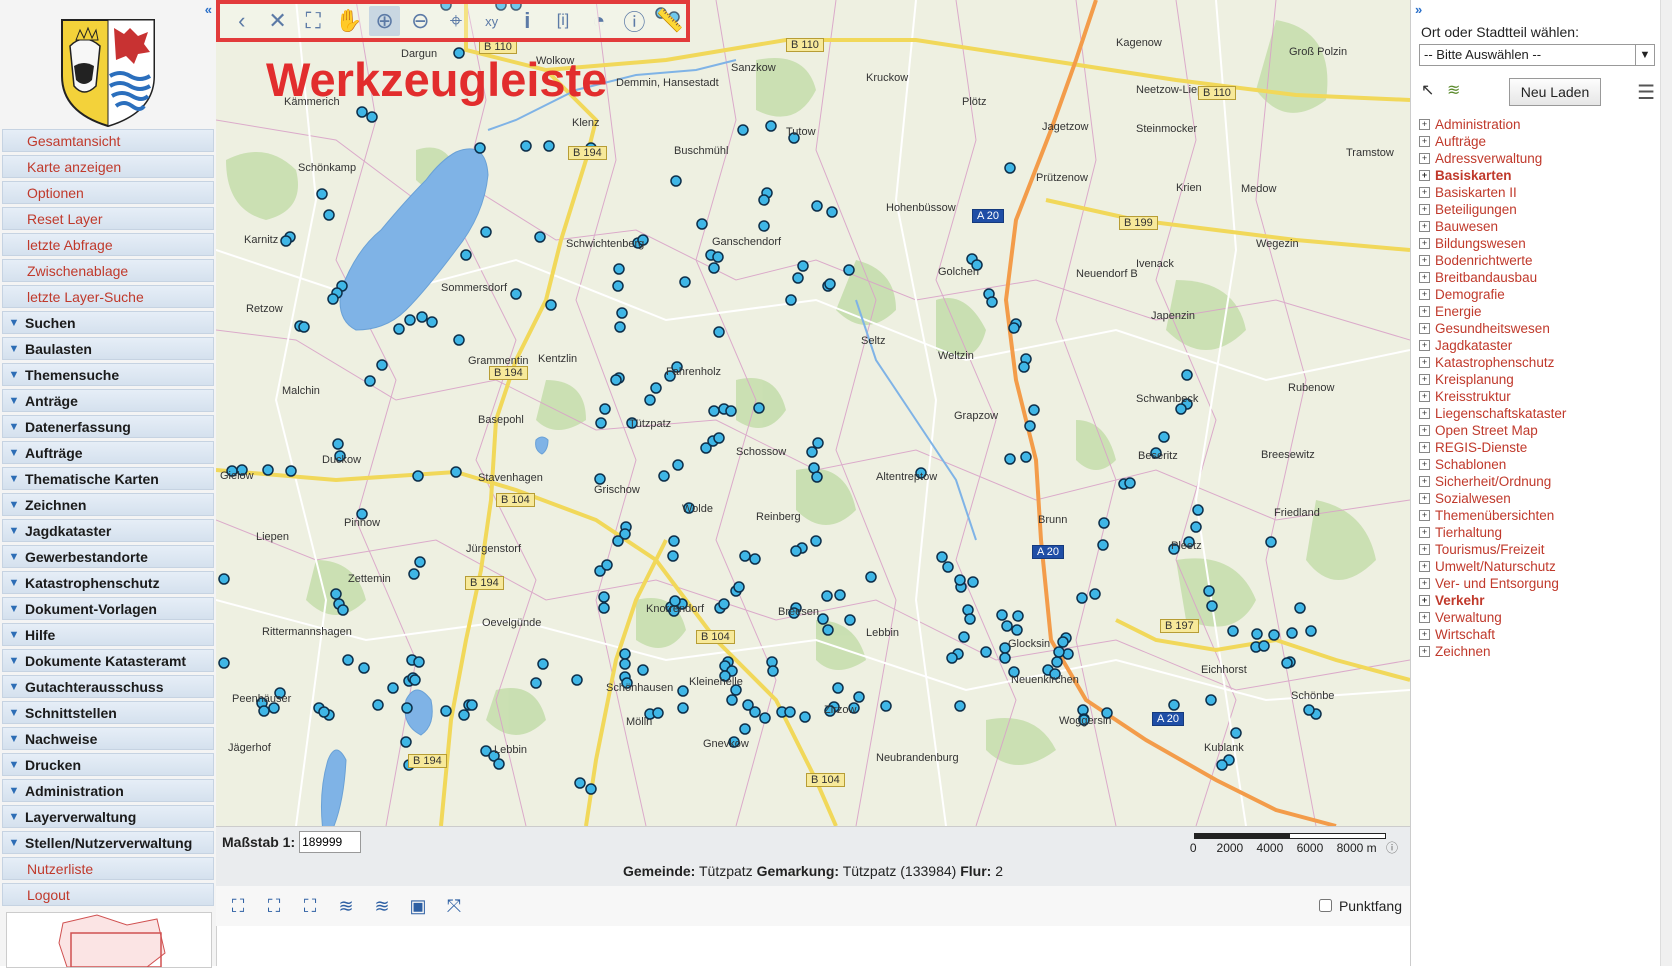 Image resolution: width=1672 pixels, height=968 pixels. Describe the element at coordinates (1555, 92) in the screenshot. I see `neu-laden-button: Neu Laden` at that location.